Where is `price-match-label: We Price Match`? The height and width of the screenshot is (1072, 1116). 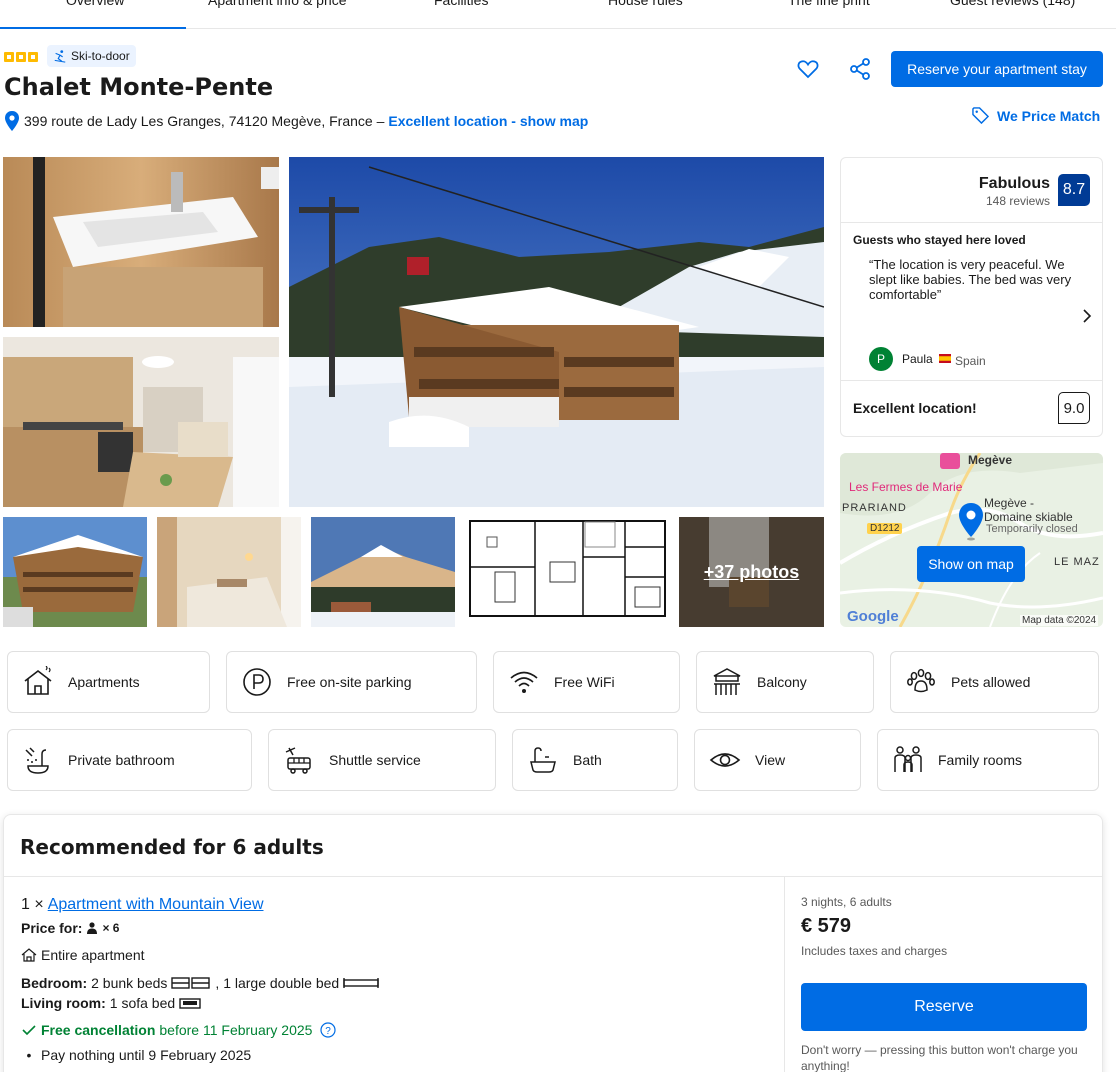 price-match-label: We Price Match is located at coordinates (1049, 115).